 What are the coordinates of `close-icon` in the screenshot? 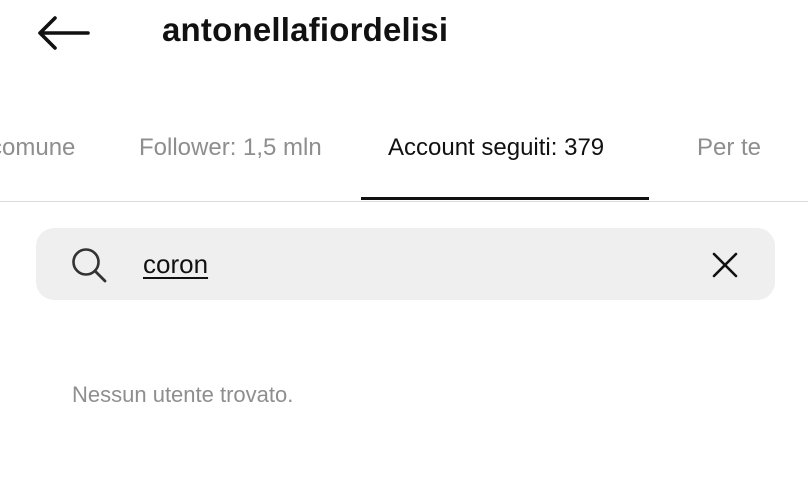 It's located at (725, 265).